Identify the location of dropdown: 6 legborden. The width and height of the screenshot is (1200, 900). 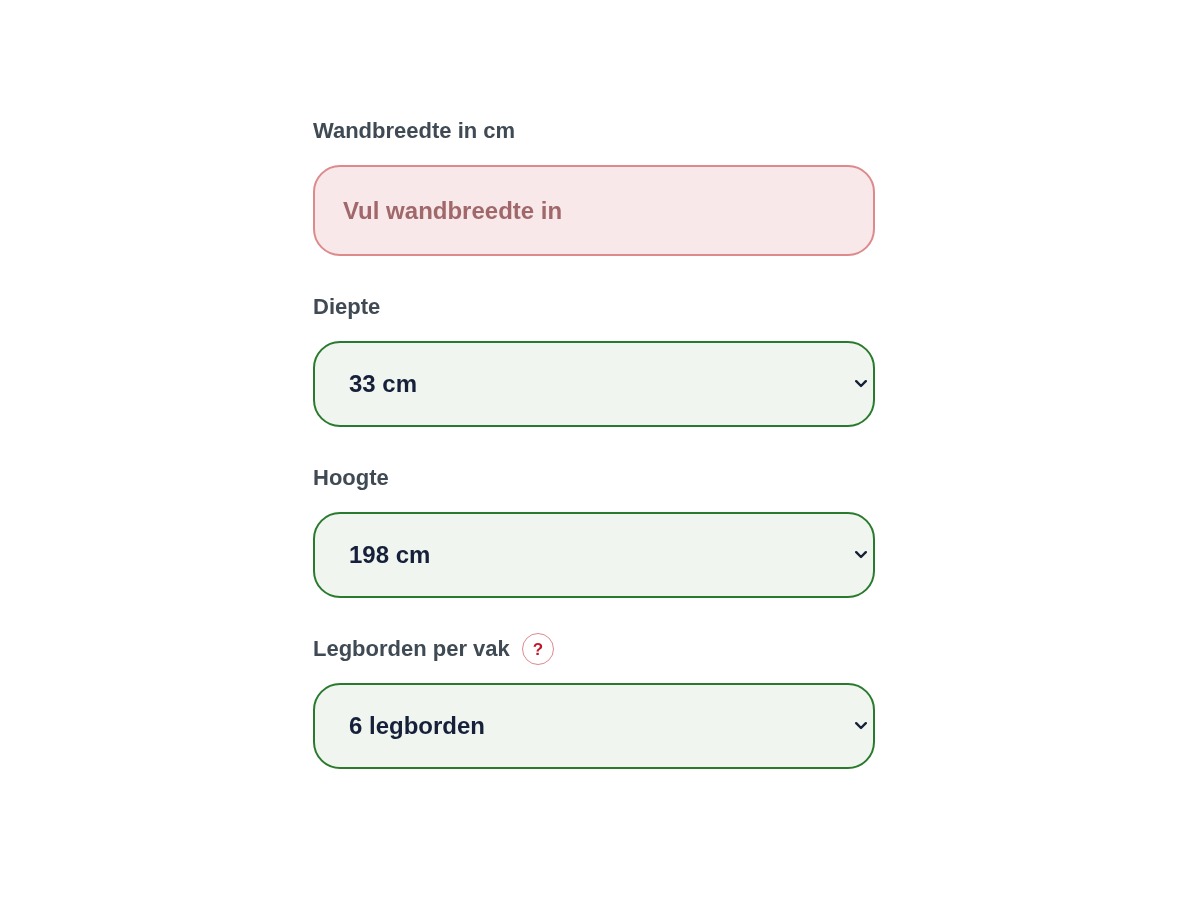
(594, 726).